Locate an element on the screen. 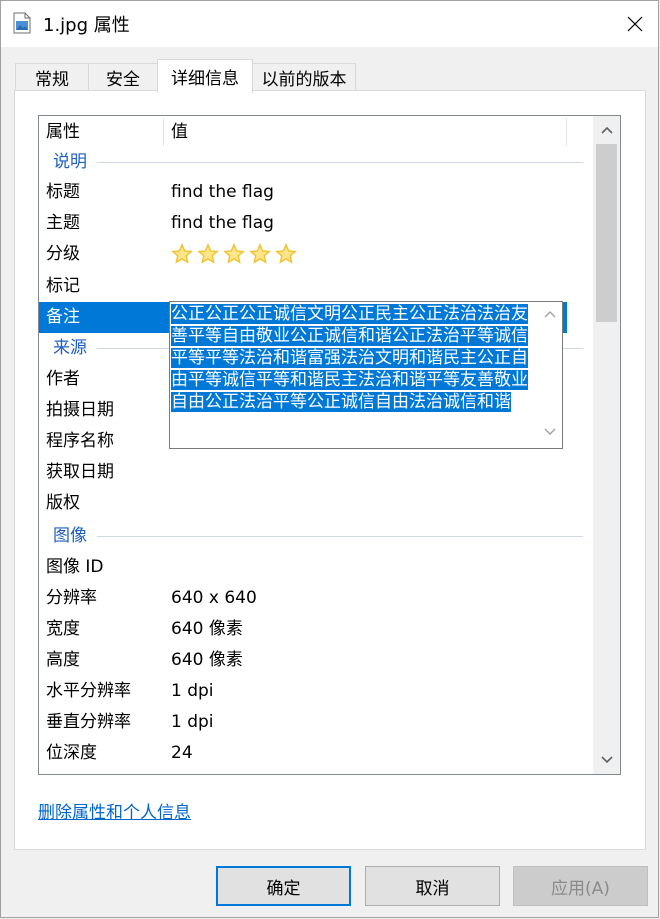 The width and height of the screenshot is (660, 919). group-image: 图像 is located at coordinates (316, 536).